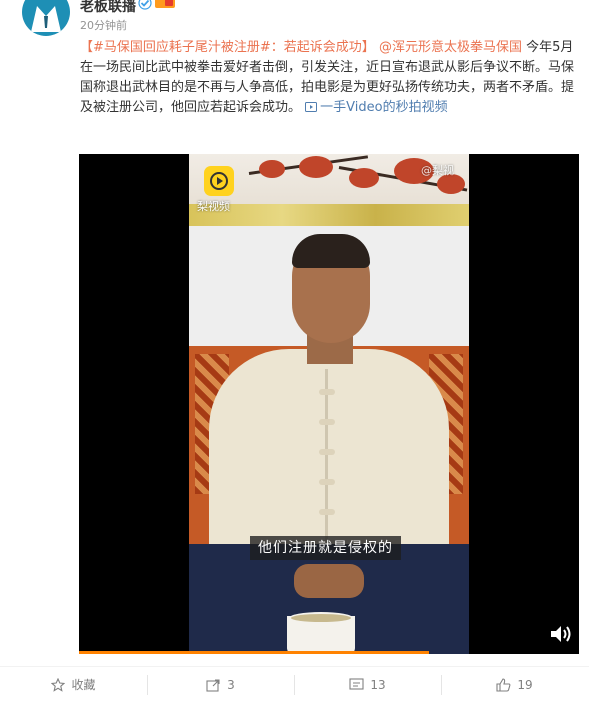 Image resolution: width=589 pixels, height=701 pixels. Describe the element at coordinates (437, 170) in the screenshot. I see `video-watermark: @梨视` at that location.